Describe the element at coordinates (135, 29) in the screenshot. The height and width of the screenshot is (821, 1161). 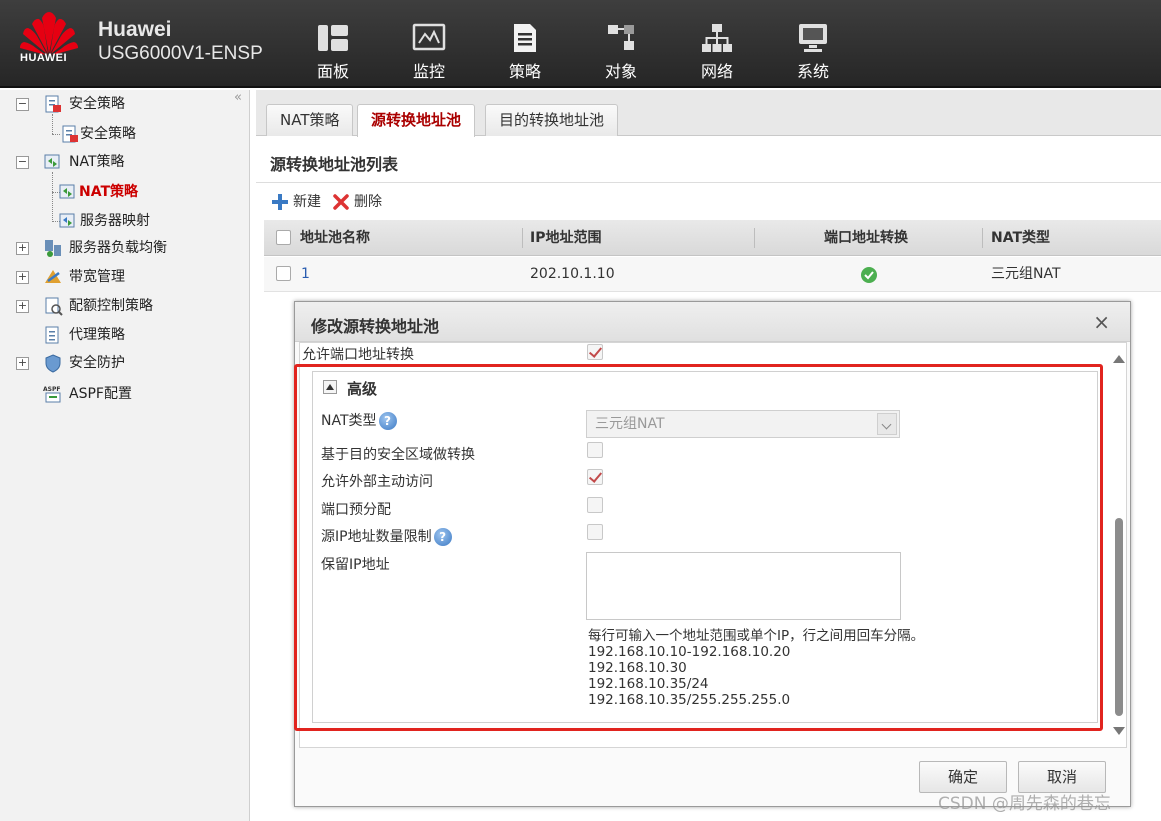
I see `brand-name: Huawei` at that location.